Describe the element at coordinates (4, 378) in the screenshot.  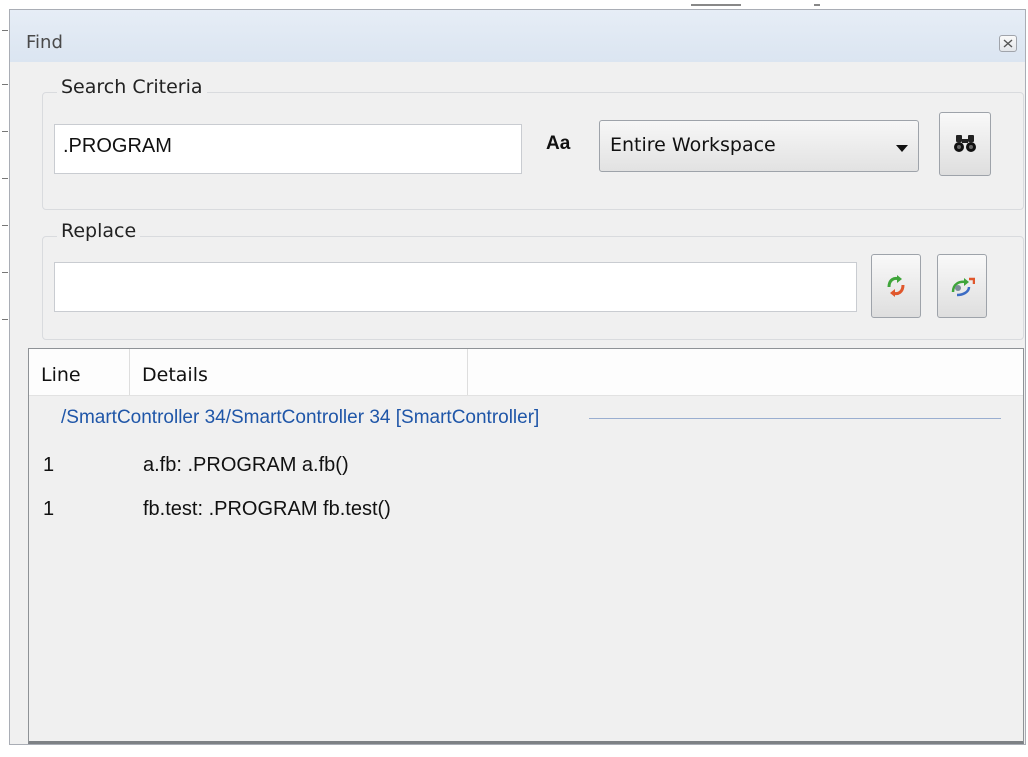
I see `left-edge-background` at that location.